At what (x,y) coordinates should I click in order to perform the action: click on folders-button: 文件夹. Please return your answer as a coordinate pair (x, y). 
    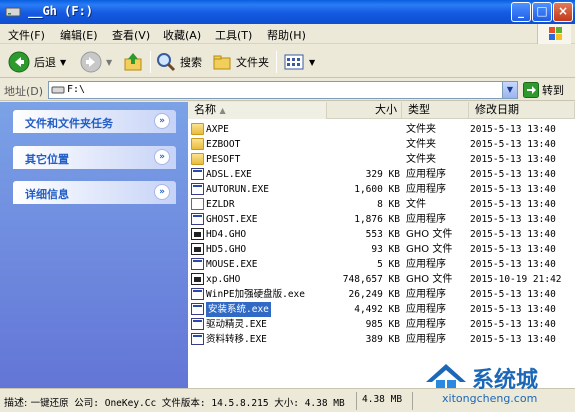
    Looking at the image, I should click on (240, 62).